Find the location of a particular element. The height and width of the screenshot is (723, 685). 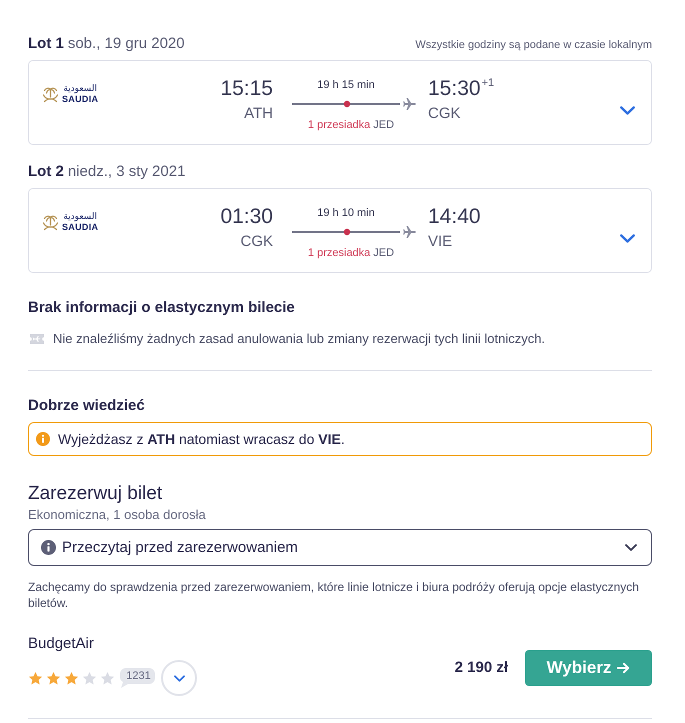

departure-time: 01:30 is located at coordinates (246, 217).